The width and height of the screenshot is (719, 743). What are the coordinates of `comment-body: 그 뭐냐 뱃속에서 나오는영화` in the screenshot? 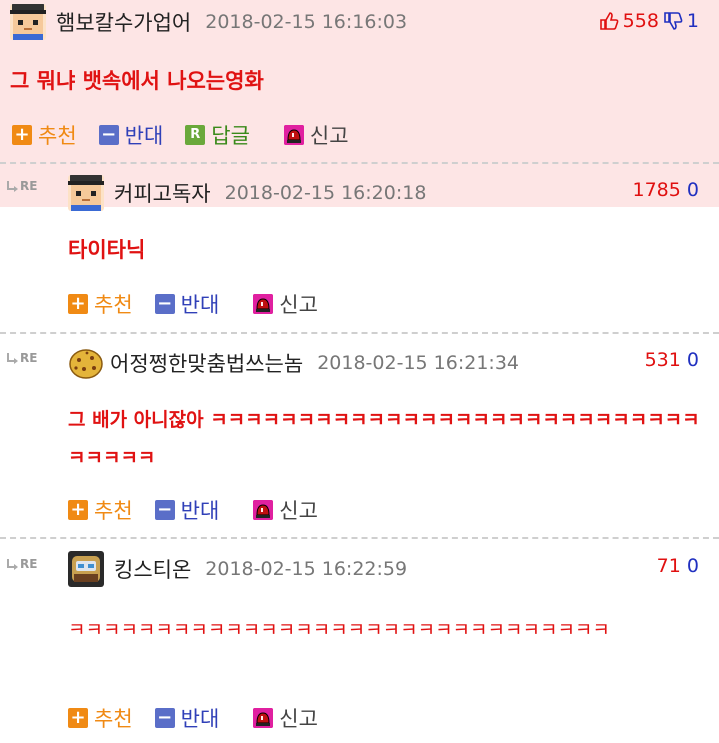 It's located at (137, 81).